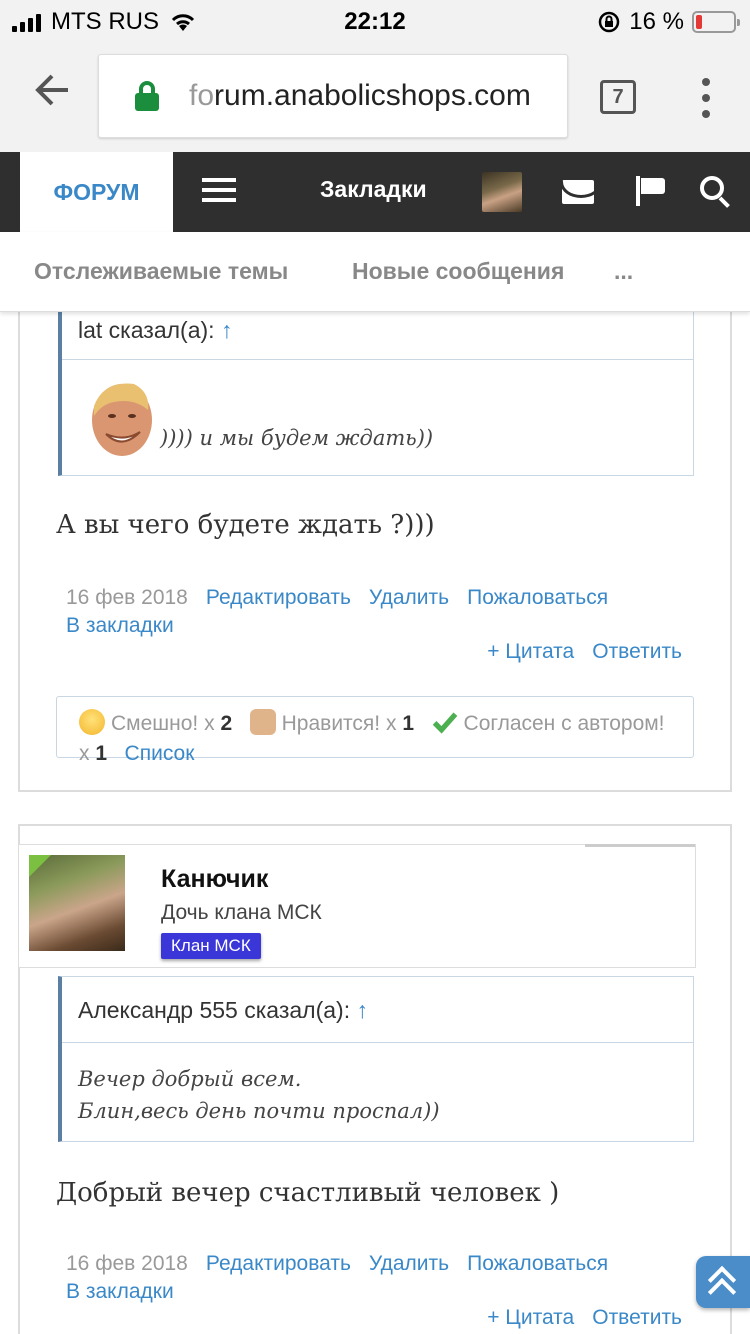 This screenshot has height=1334, width=750. Describe the element at coordinates (127, 597) in the screenshot. I see `post1-date: 16 фев 2018` at that location.